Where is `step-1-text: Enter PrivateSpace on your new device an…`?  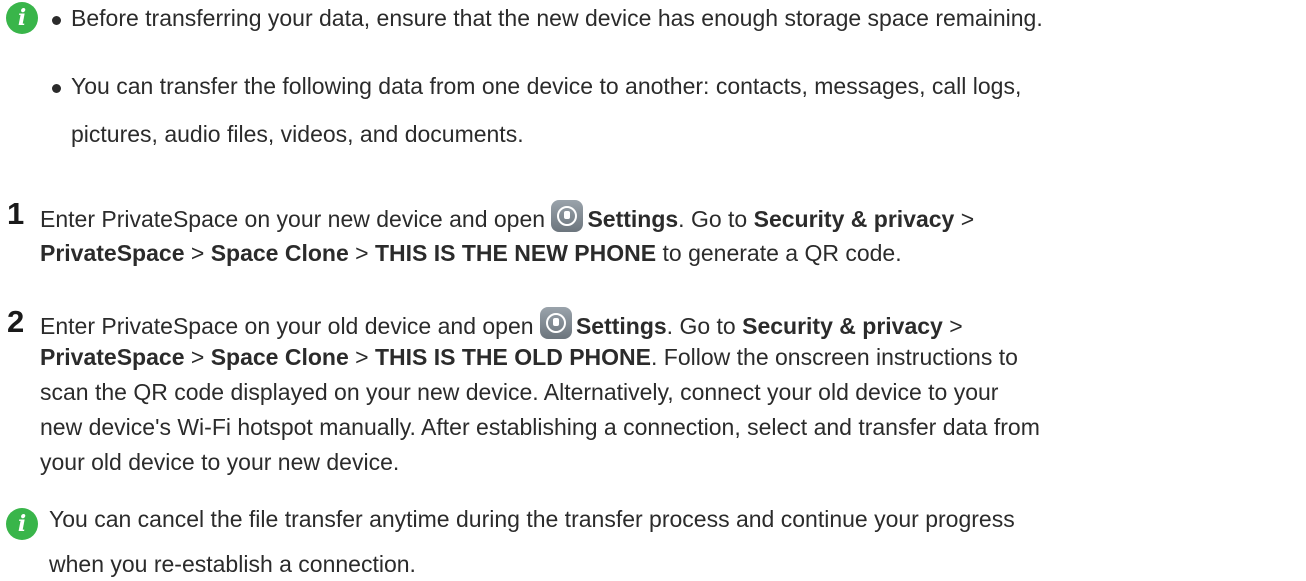 step-1-text: Enter PrivateSpace on your new device an… is located at coordinates (293, 219).